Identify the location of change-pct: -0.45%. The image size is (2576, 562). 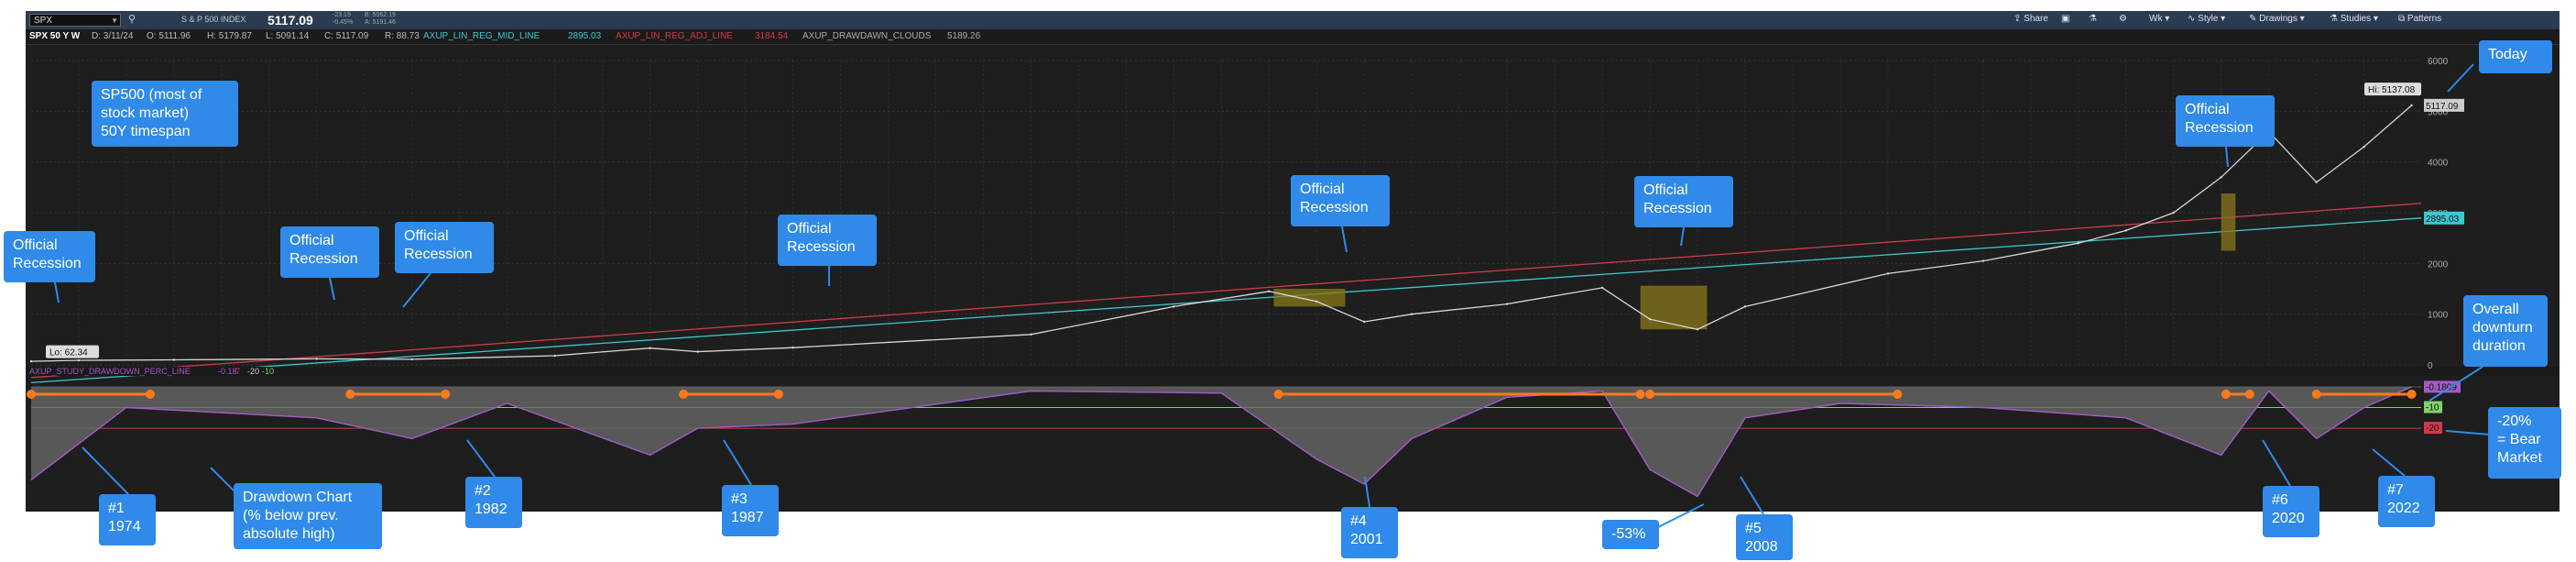
(344, 23).